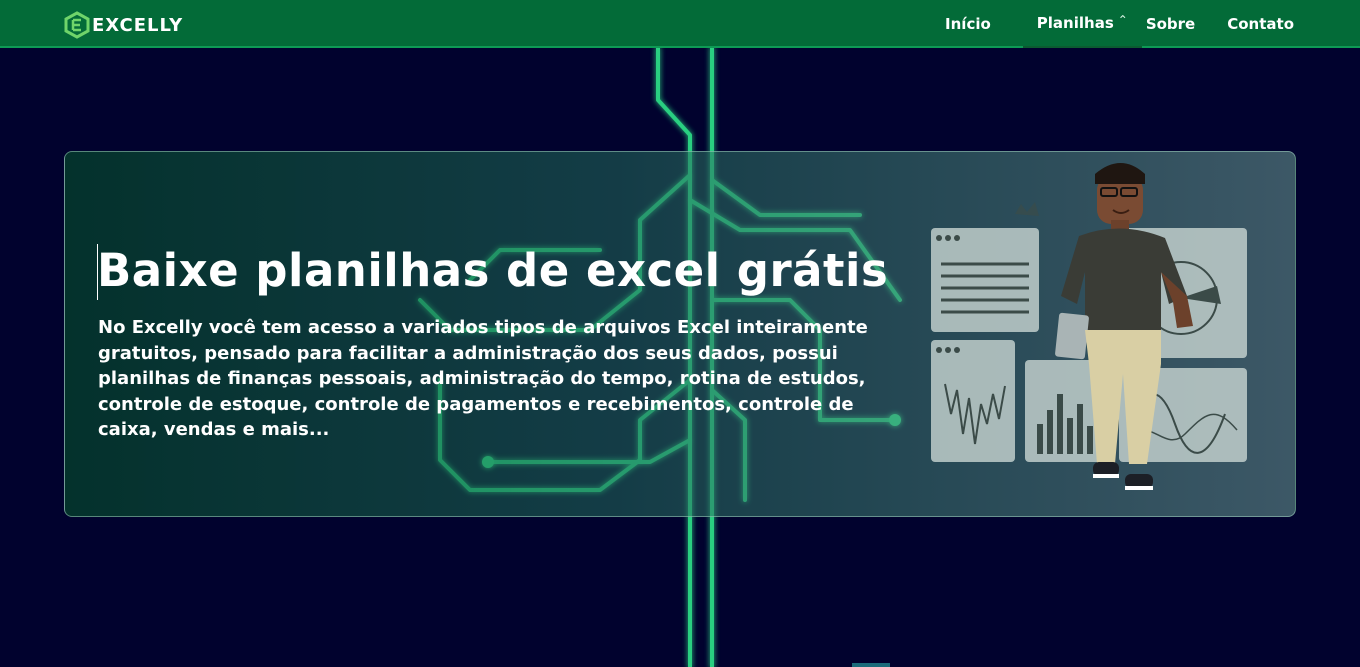 The image size is (1360, 667). What do you see at coordinates (871, 665) in the screenshot?
I see `scroll-indicator` at bounding box center [871, 665].